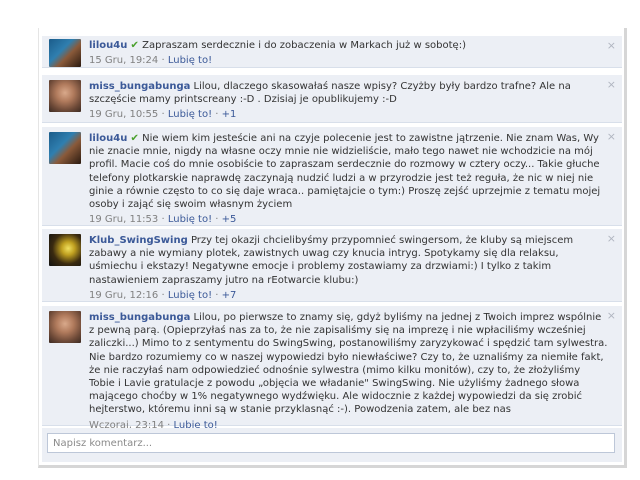 This screenshot has height=480, width=640. I want to click on comment-input, so click(331, 443).